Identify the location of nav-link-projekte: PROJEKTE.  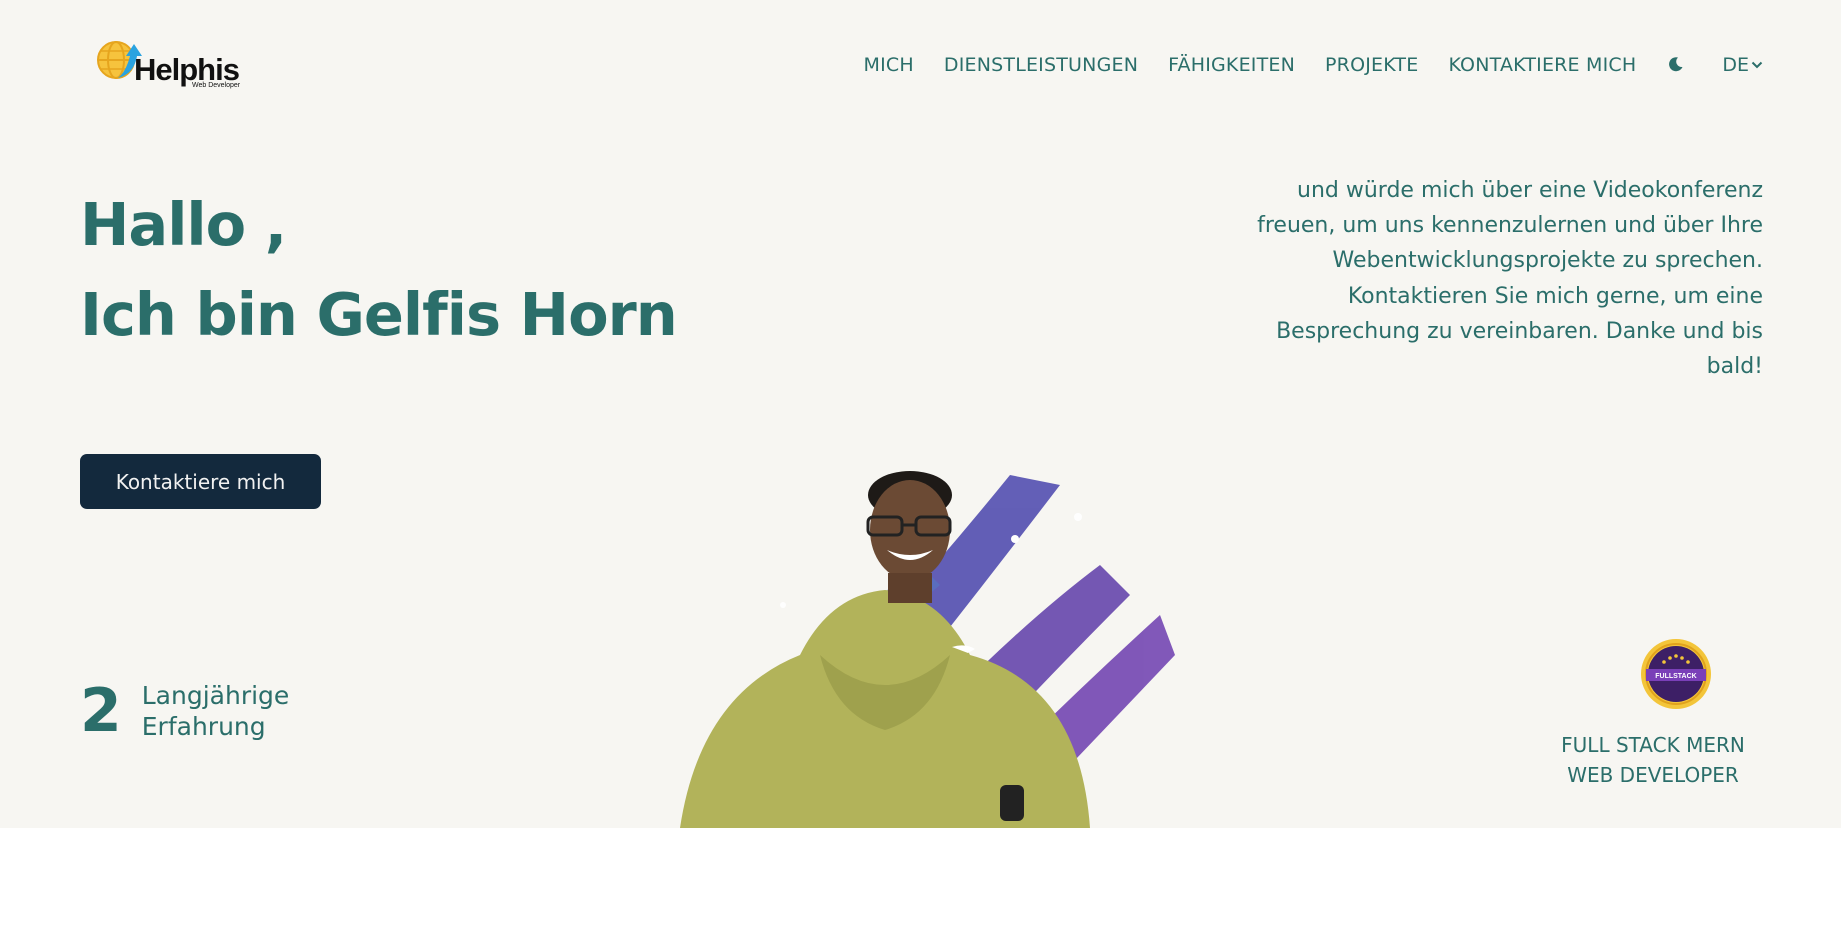
(1371, 65).